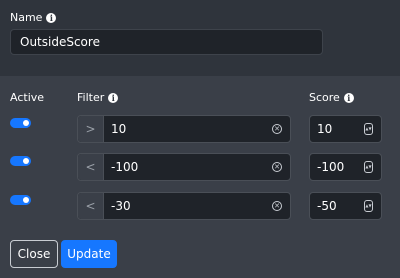 The height and width of the screenshot is (278, 400). I want to click on filter-header-row: Filter i, so click(98, 98).